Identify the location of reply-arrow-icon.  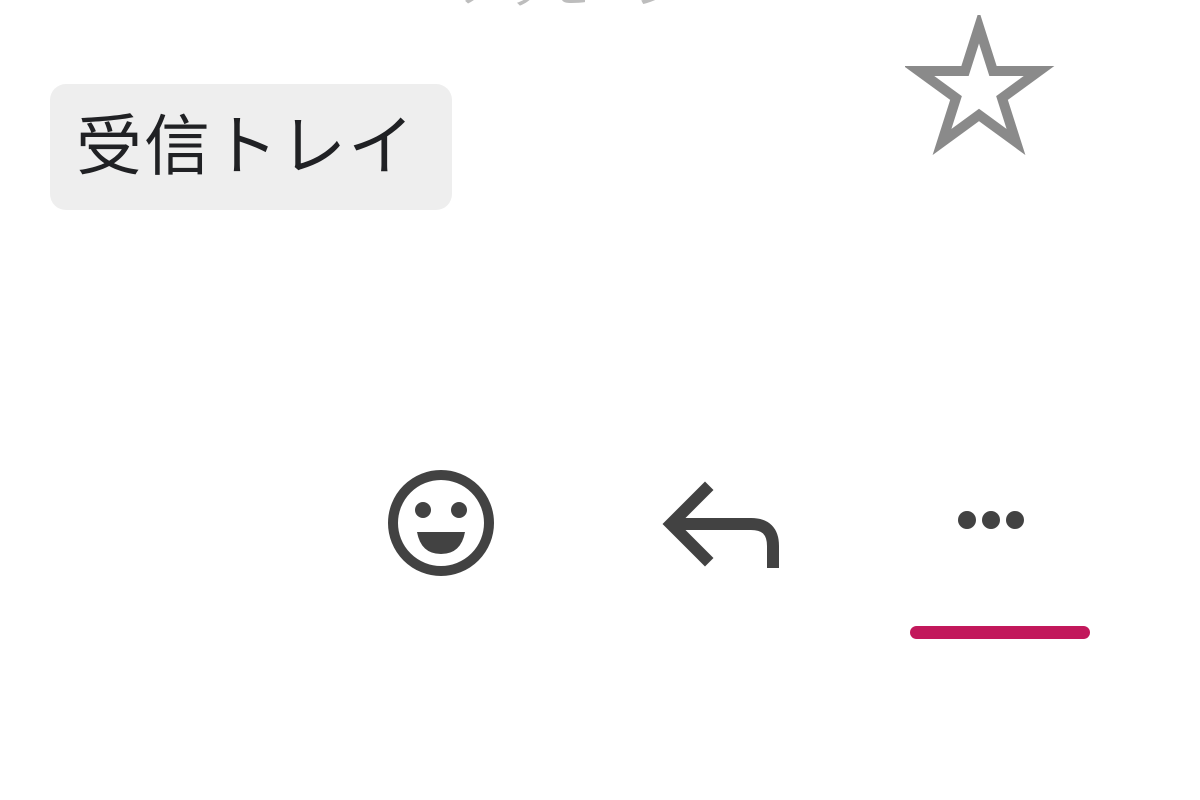
(720, 524).